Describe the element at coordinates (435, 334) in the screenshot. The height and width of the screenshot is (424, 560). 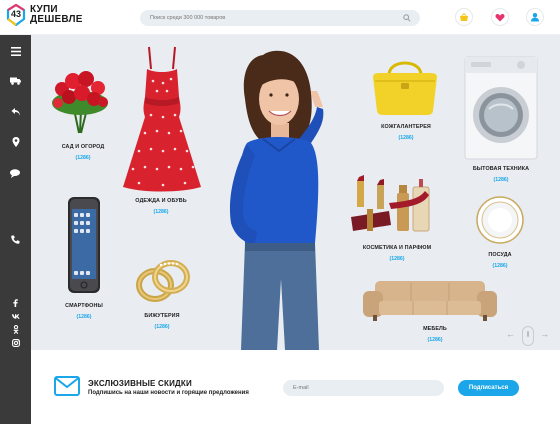
I see `category-furniture: МЕБЕЛЬ (1286)` at that location.